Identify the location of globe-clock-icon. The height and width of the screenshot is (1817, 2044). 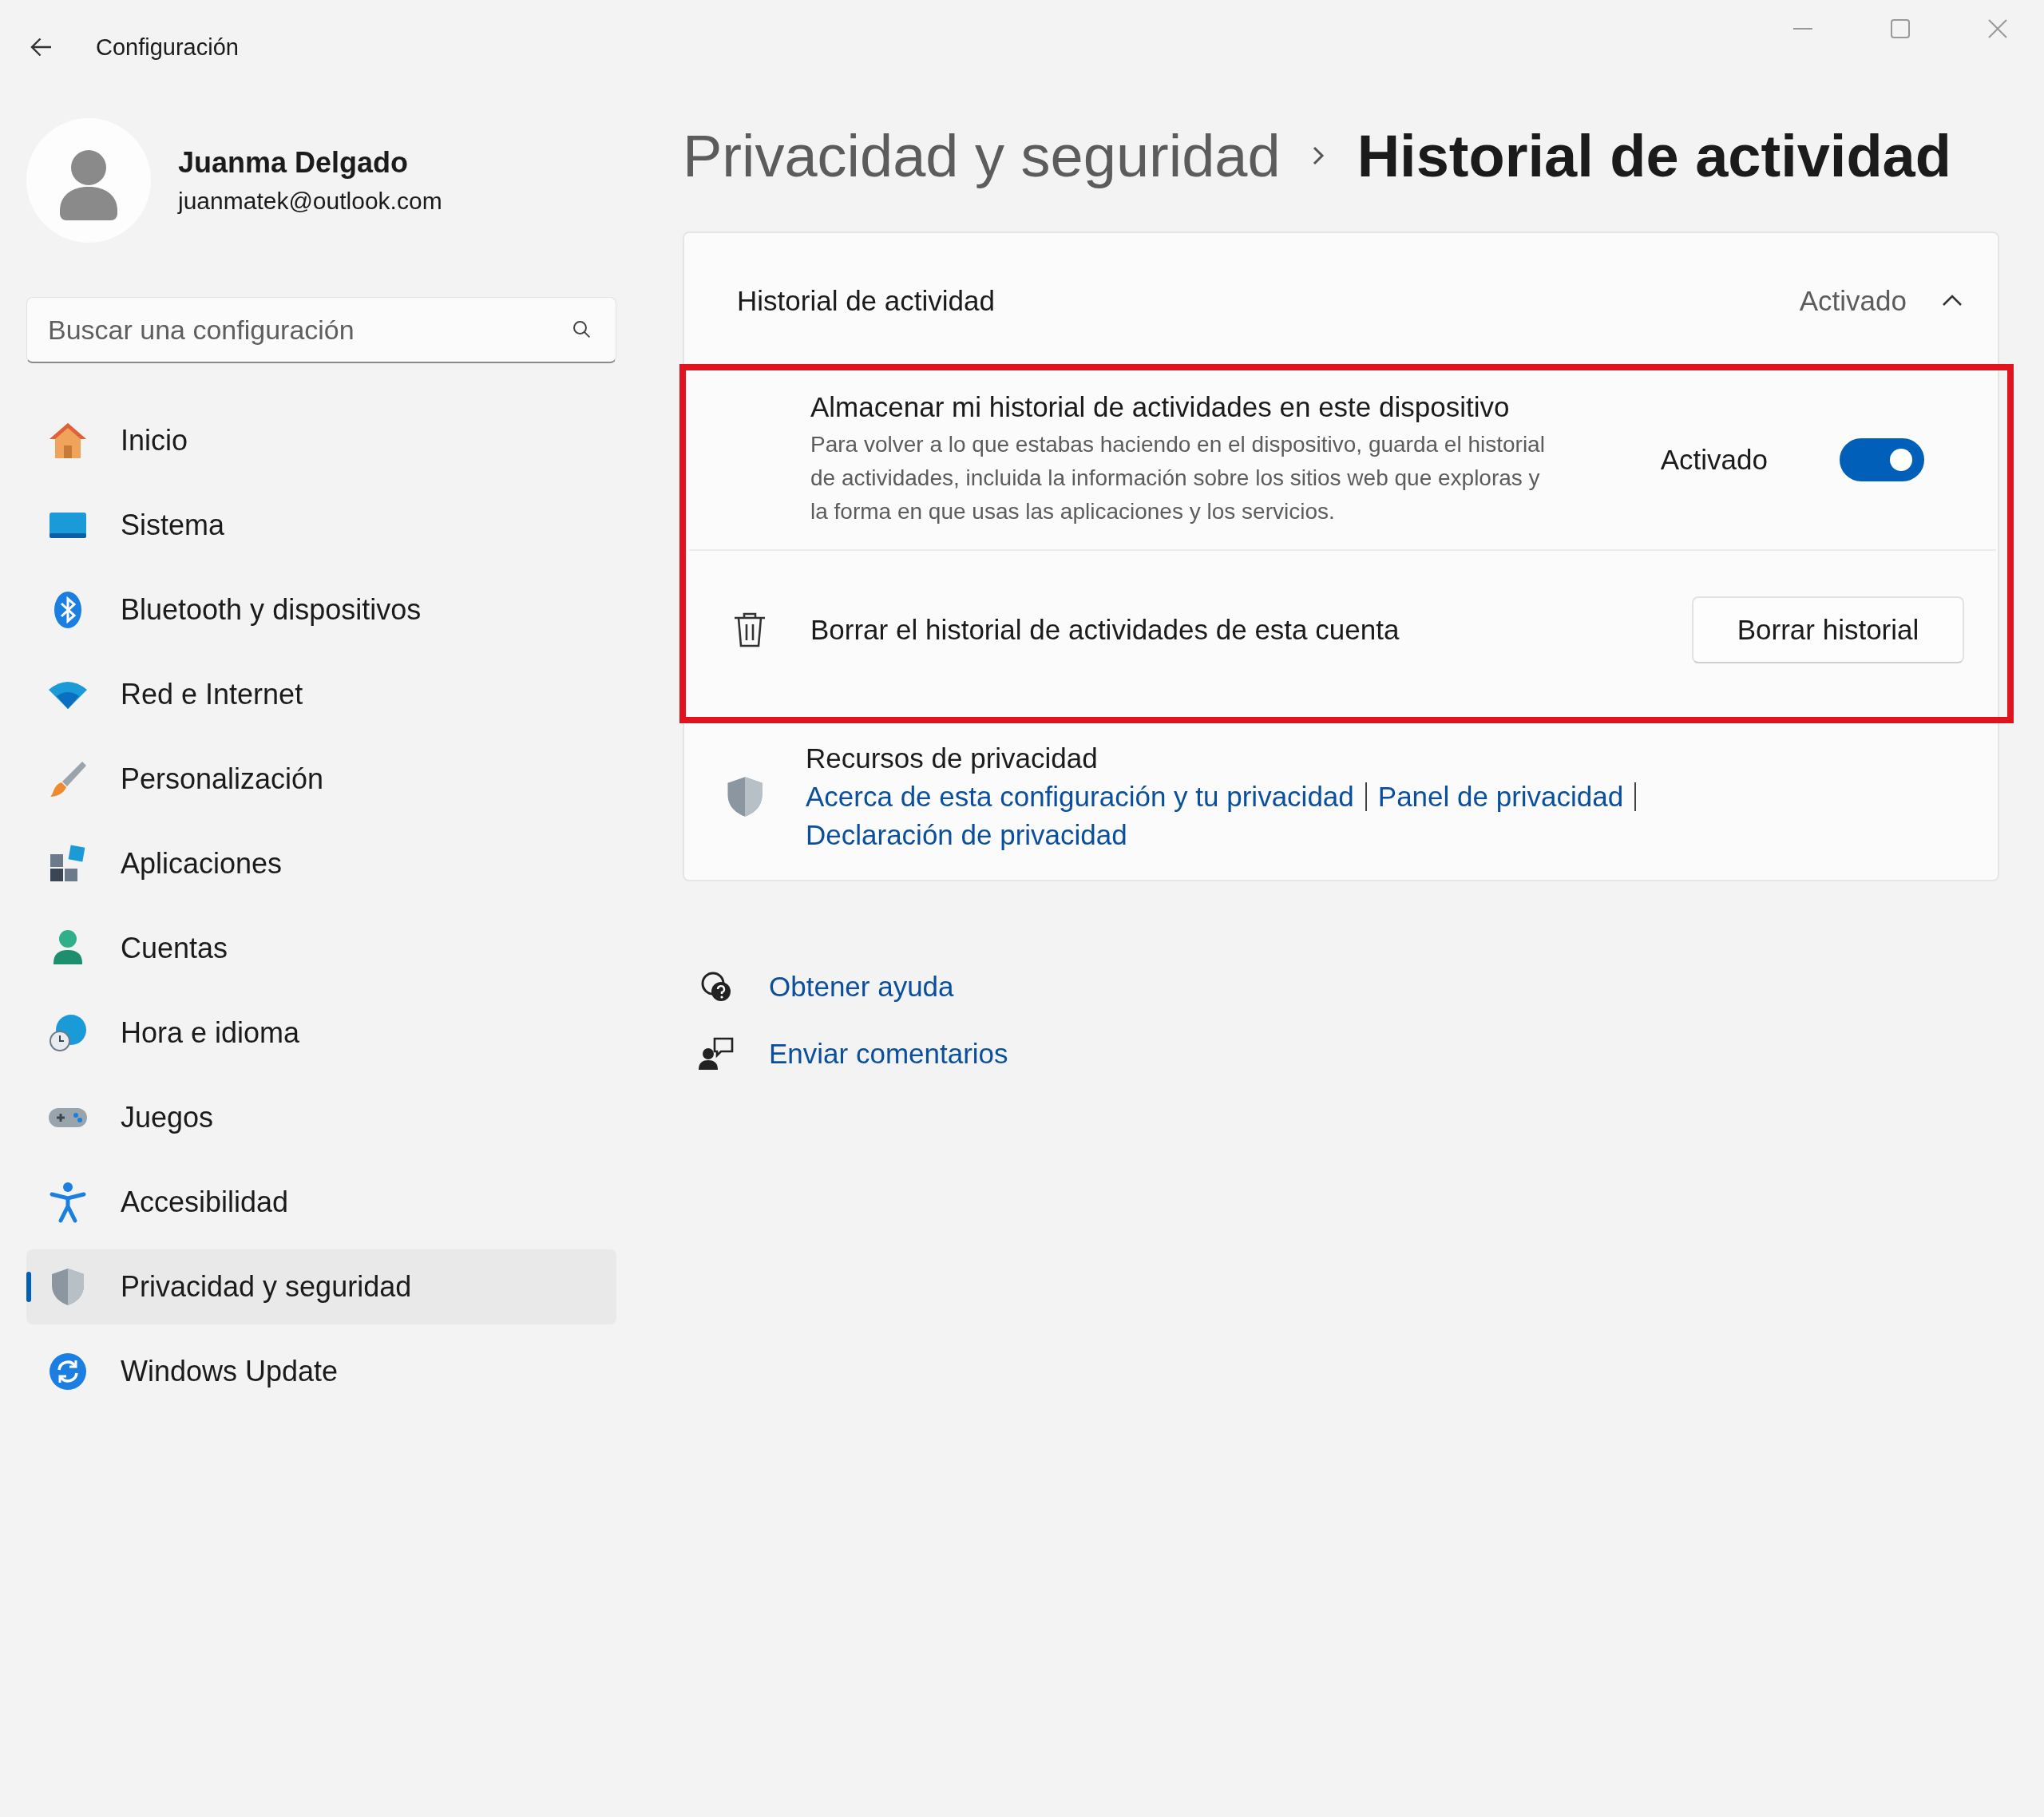
(68, 1033).